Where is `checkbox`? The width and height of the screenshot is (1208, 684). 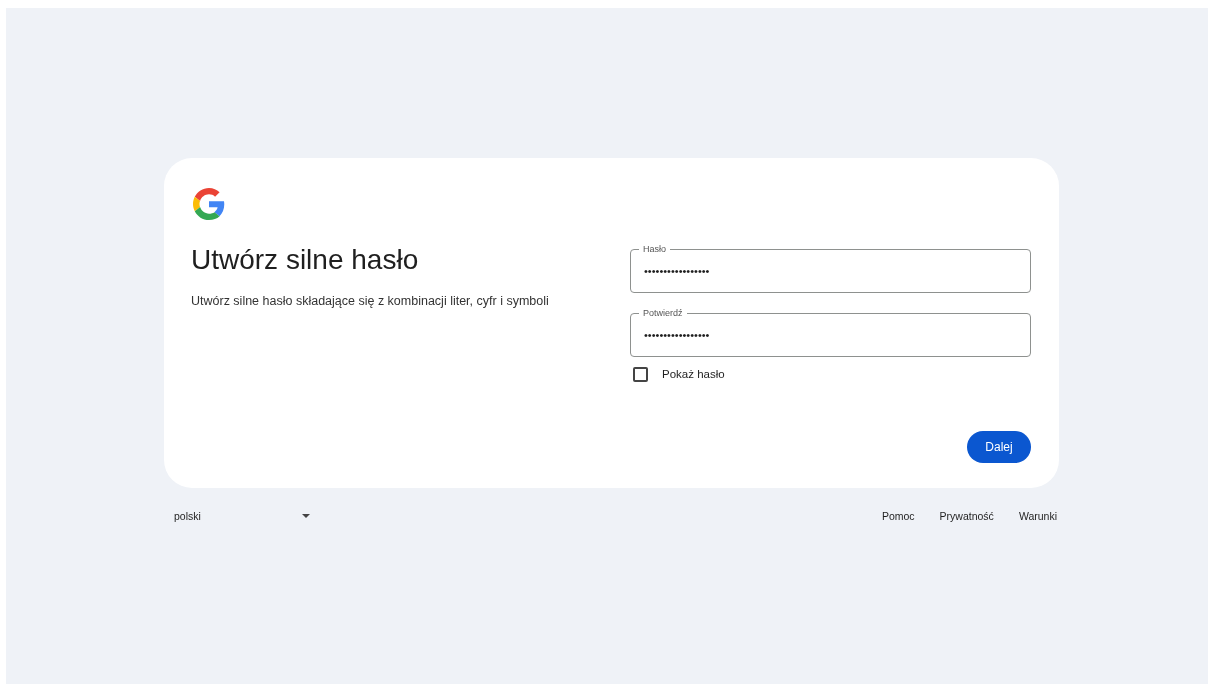 checkbox is located at coordinates (640, 374).